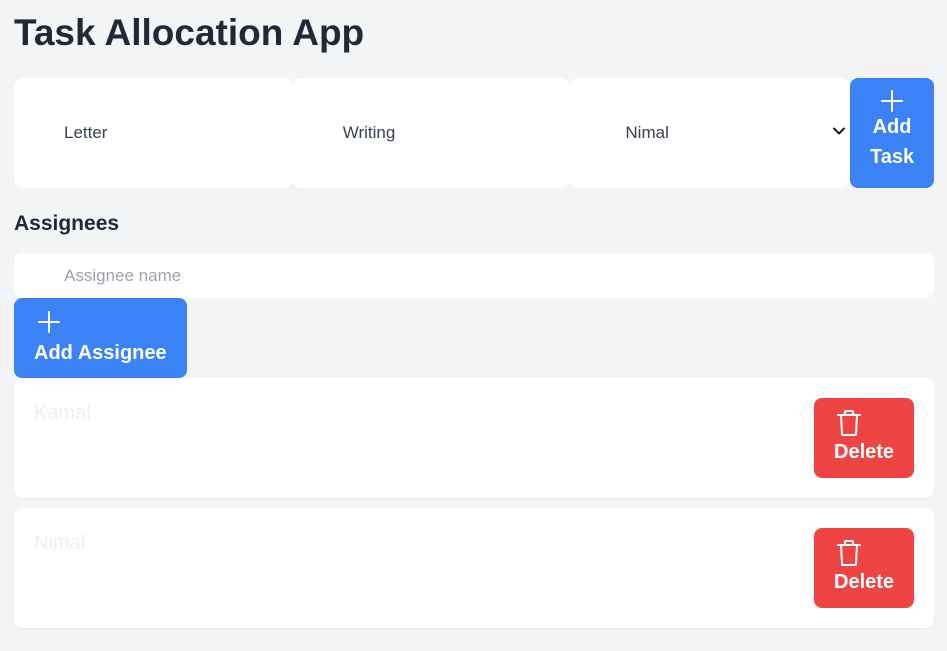 This screenshot has width=947, height=651. Describe the element at coordinates (710, 133) in the screenshot. I see `assignee-select: Nimal` at that location.